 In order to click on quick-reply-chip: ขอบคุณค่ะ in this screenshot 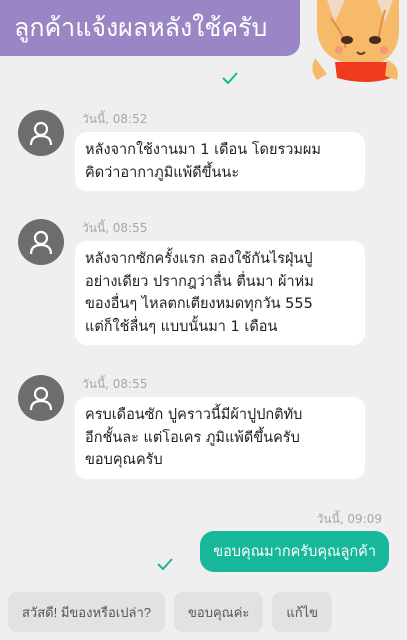, I will do `click(219, 612)`.